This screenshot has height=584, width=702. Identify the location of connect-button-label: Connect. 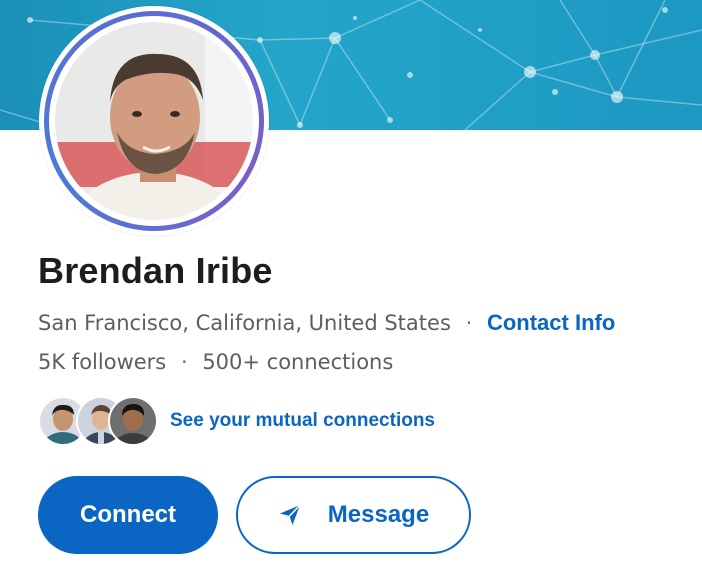
(128, 514).